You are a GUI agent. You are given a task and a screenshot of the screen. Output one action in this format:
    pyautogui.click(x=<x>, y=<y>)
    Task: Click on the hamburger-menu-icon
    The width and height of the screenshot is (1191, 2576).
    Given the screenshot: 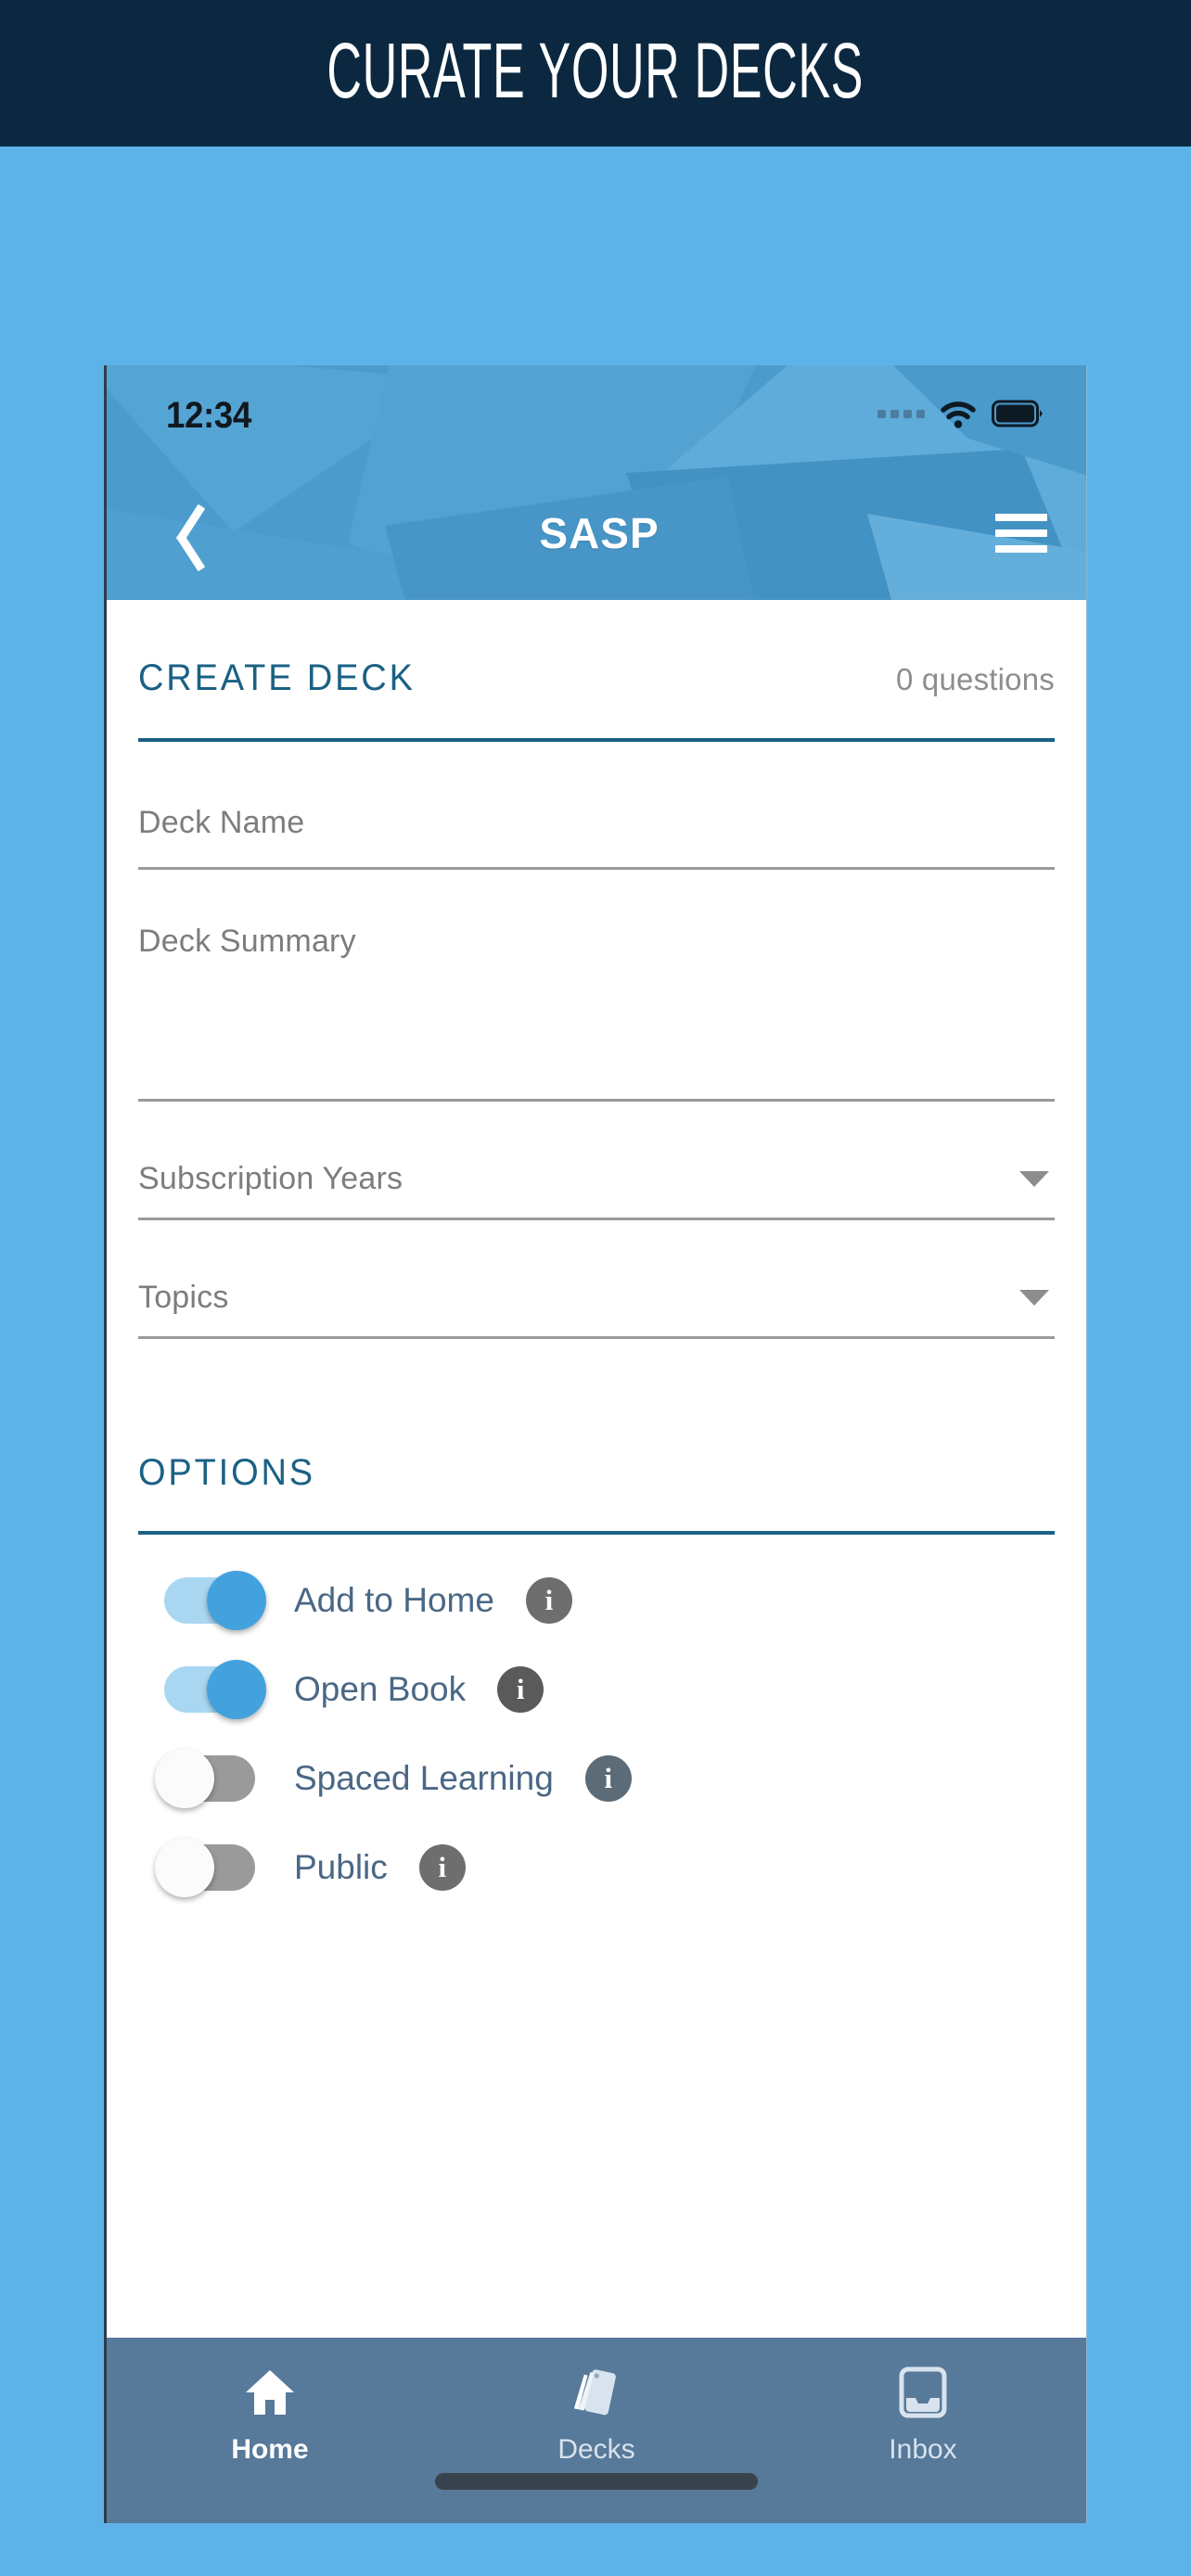 What is the action you would take?
    pyautogui.click(x=1021, y=533)
    